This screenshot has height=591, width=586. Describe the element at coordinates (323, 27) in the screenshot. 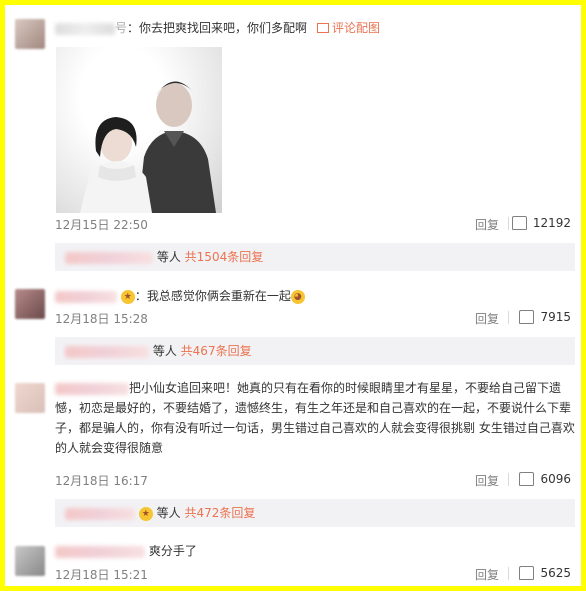

I see `image-icon` at that location.